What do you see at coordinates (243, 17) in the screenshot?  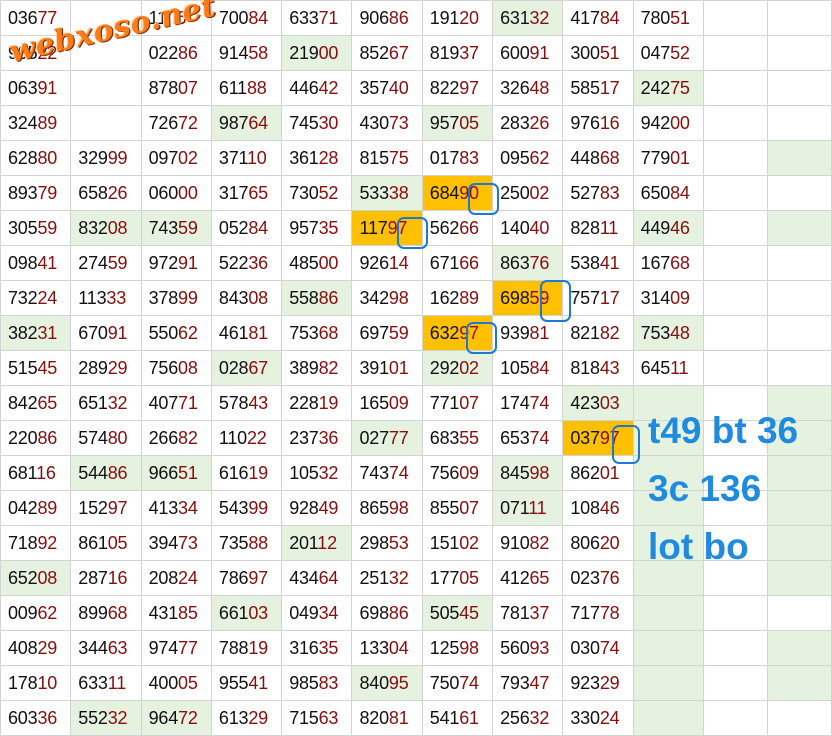 I see `result-number: 70084` at bounding box center [243, 17].